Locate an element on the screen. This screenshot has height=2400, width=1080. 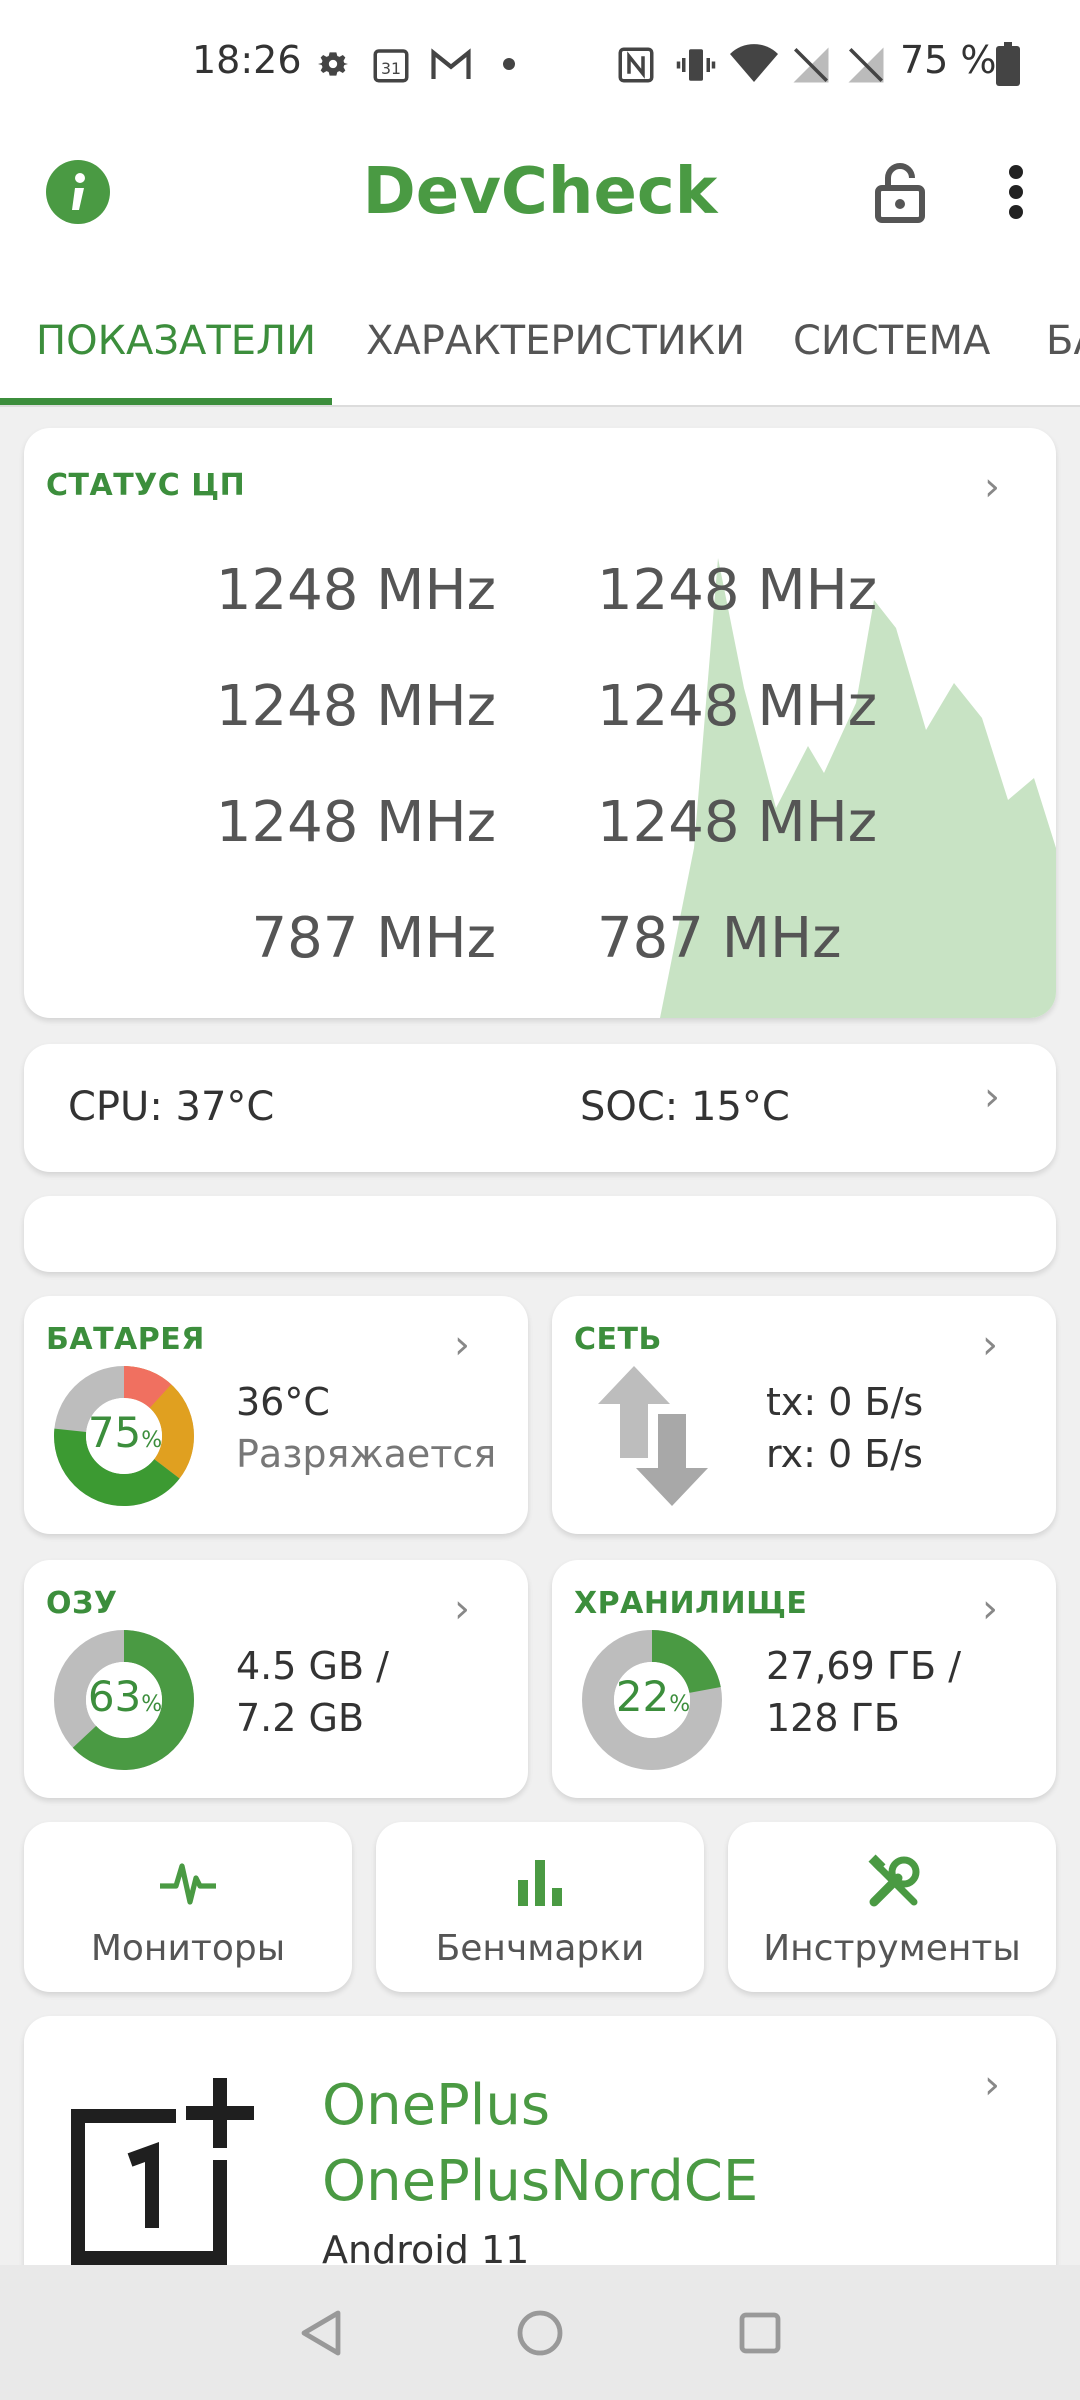
tab-indicator is located at coordinates (166, 401).